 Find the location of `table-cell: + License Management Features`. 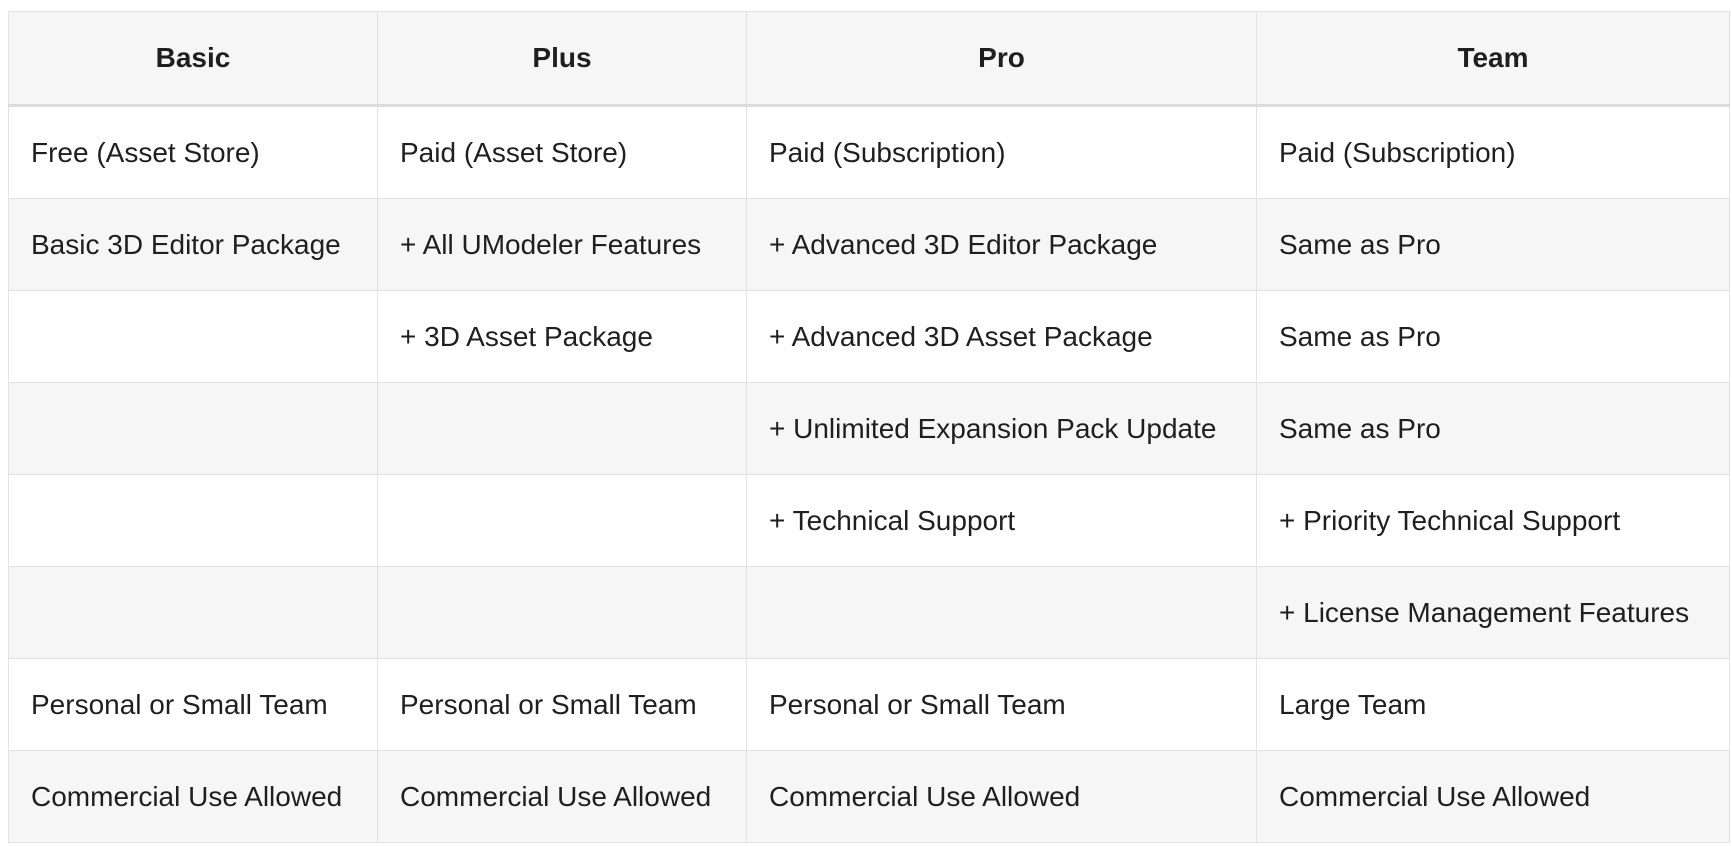

table-cell: + License Management Features is located at coordinates (1493, 612).